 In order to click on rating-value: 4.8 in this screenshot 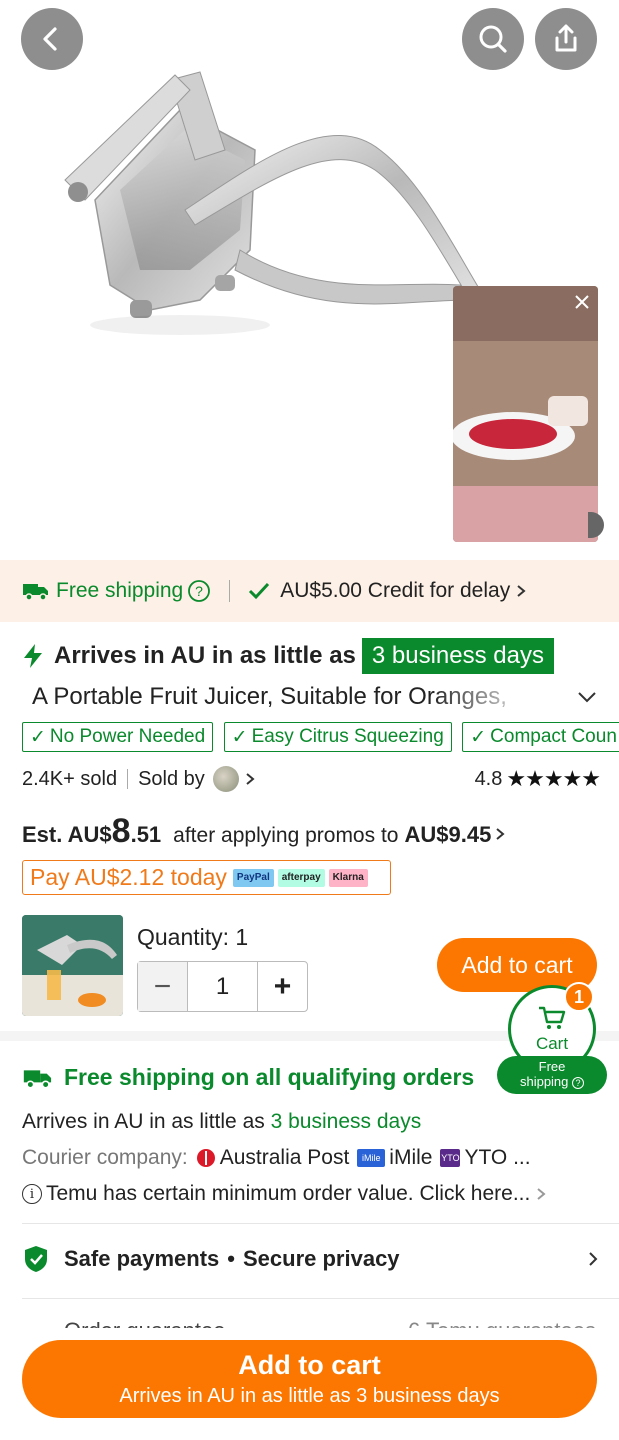, I will do `click(488, 778)`.